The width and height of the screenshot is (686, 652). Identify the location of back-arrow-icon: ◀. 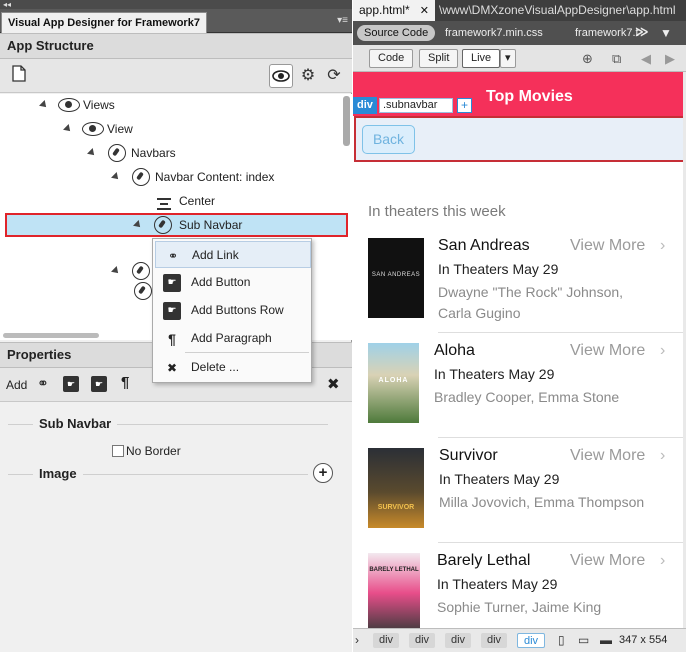
(646, 59).